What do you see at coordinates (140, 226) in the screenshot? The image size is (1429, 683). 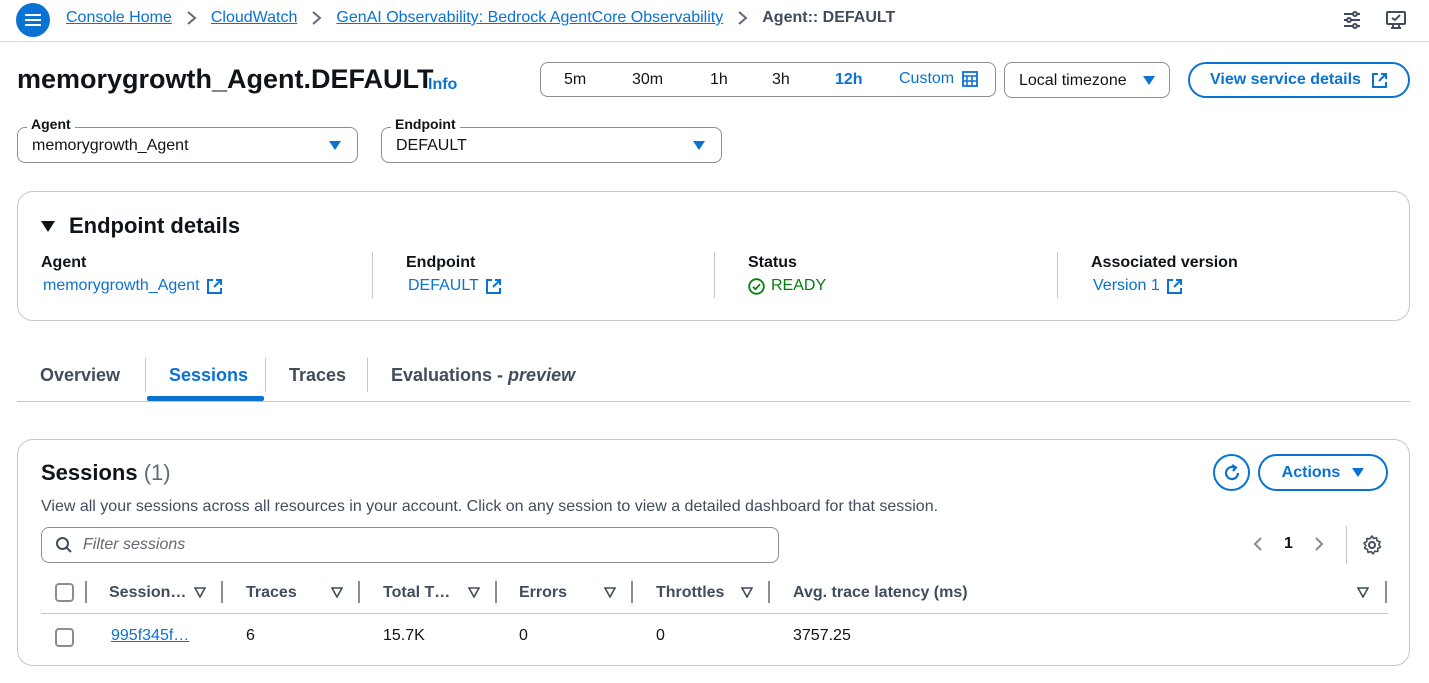 I see `endpoint-details-toggle: Endpoint details` at bounding box center [140, 226].